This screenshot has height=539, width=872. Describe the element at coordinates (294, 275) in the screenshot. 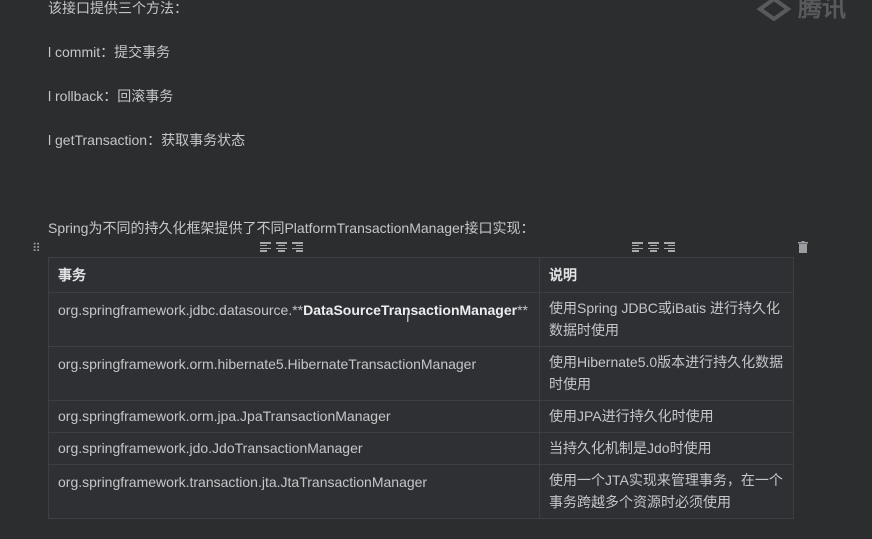

I see `header-transaction: 事务` at that location.